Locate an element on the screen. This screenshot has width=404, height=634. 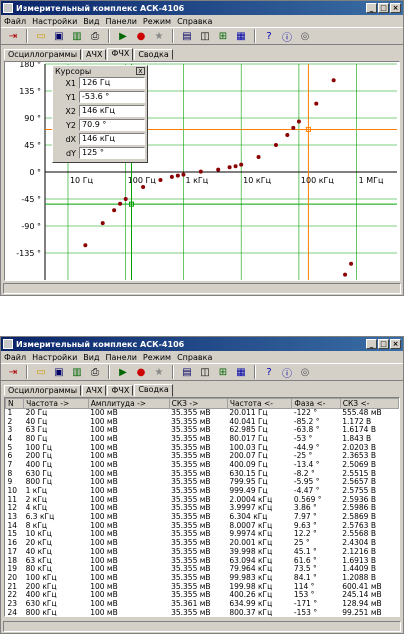
table-cell: 35.355 мВ is located at coordinates (191, 551).